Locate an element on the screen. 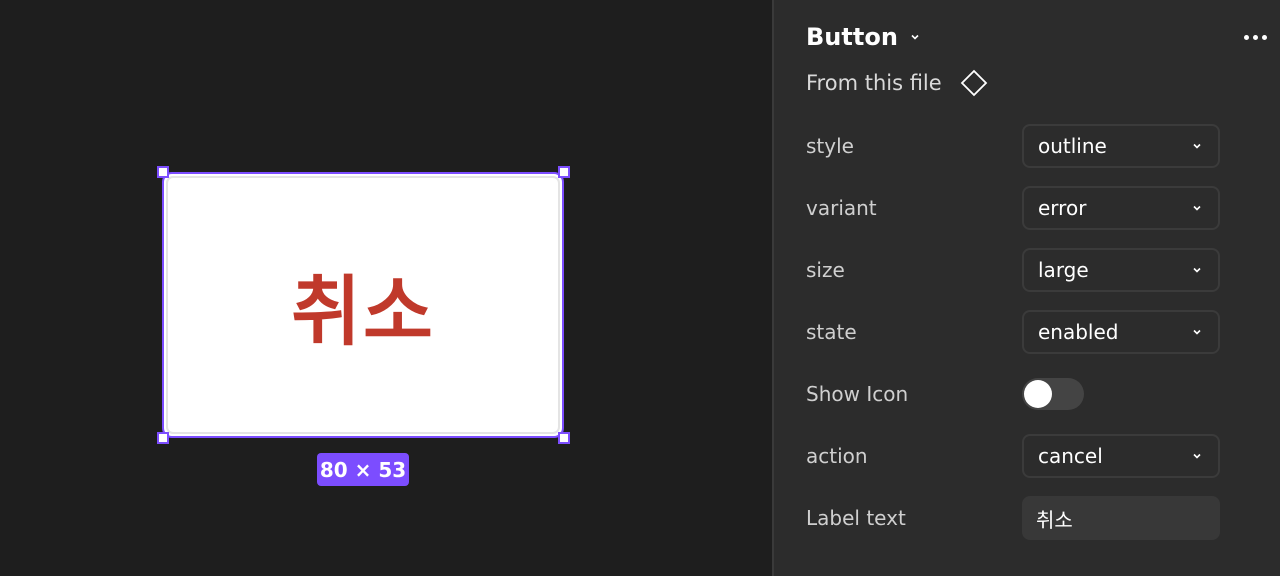 The height and width of the screenshot is (576, 1280). state-select: enabled is located at coordinates (1121, 332).